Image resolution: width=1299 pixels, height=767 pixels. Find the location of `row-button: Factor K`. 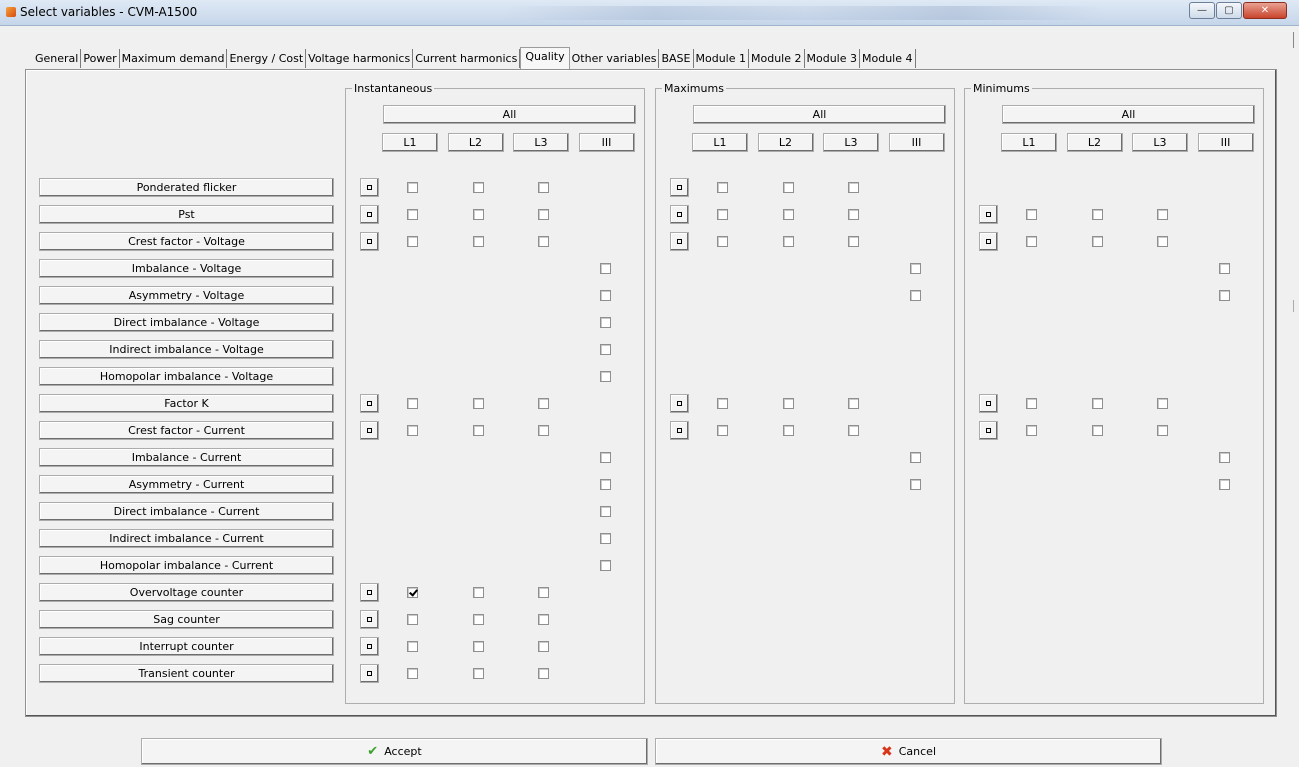

row-button: Factor K is located at coordinates (186, 403).